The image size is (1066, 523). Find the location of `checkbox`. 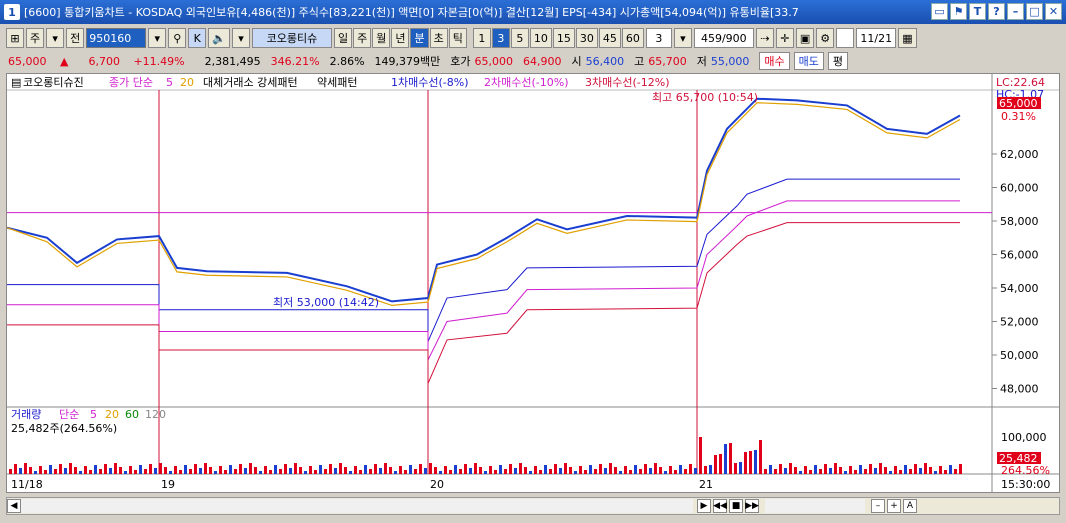

checkbox is located at coordinates (845, 38).